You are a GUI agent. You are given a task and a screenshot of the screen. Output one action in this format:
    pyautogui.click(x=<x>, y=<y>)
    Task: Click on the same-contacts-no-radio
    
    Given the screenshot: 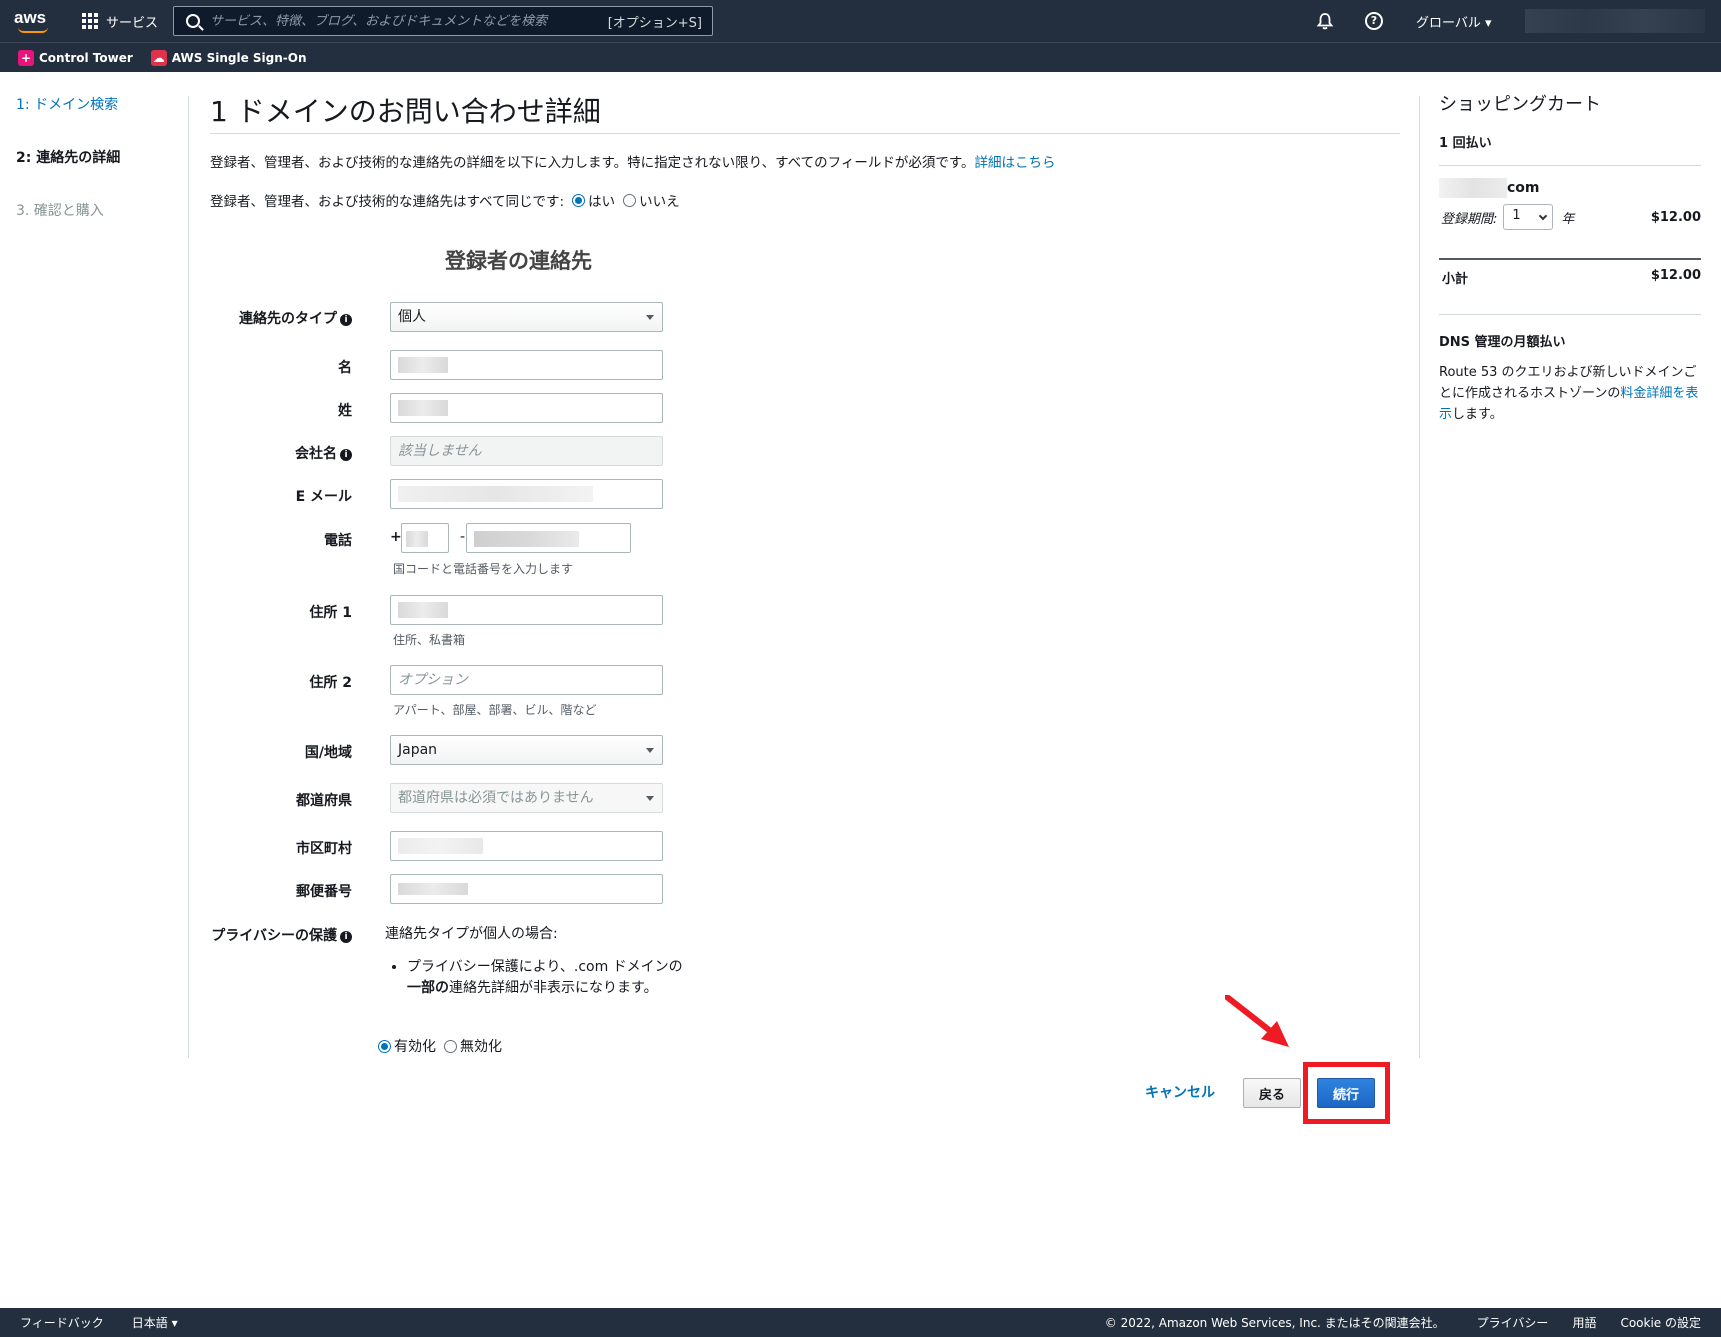 What is the action you would take?
    pyautogui.click(x=630, y=200)
    